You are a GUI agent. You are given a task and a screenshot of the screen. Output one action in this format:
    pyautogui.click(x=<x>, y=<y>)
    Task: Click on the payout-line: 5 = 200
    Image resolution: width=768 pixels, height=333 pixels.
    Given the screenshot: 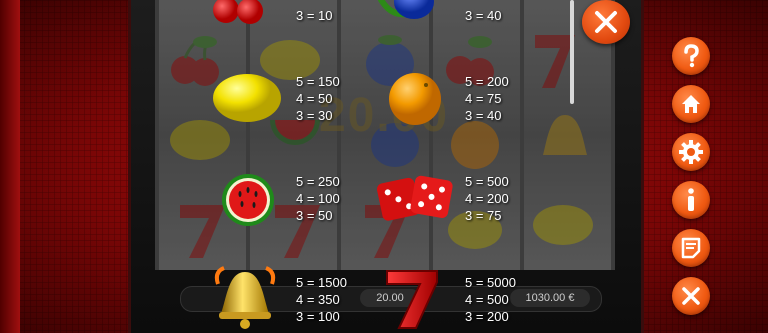 What is the action you would take?
    pyautogui.click(x=487, y=81)
    